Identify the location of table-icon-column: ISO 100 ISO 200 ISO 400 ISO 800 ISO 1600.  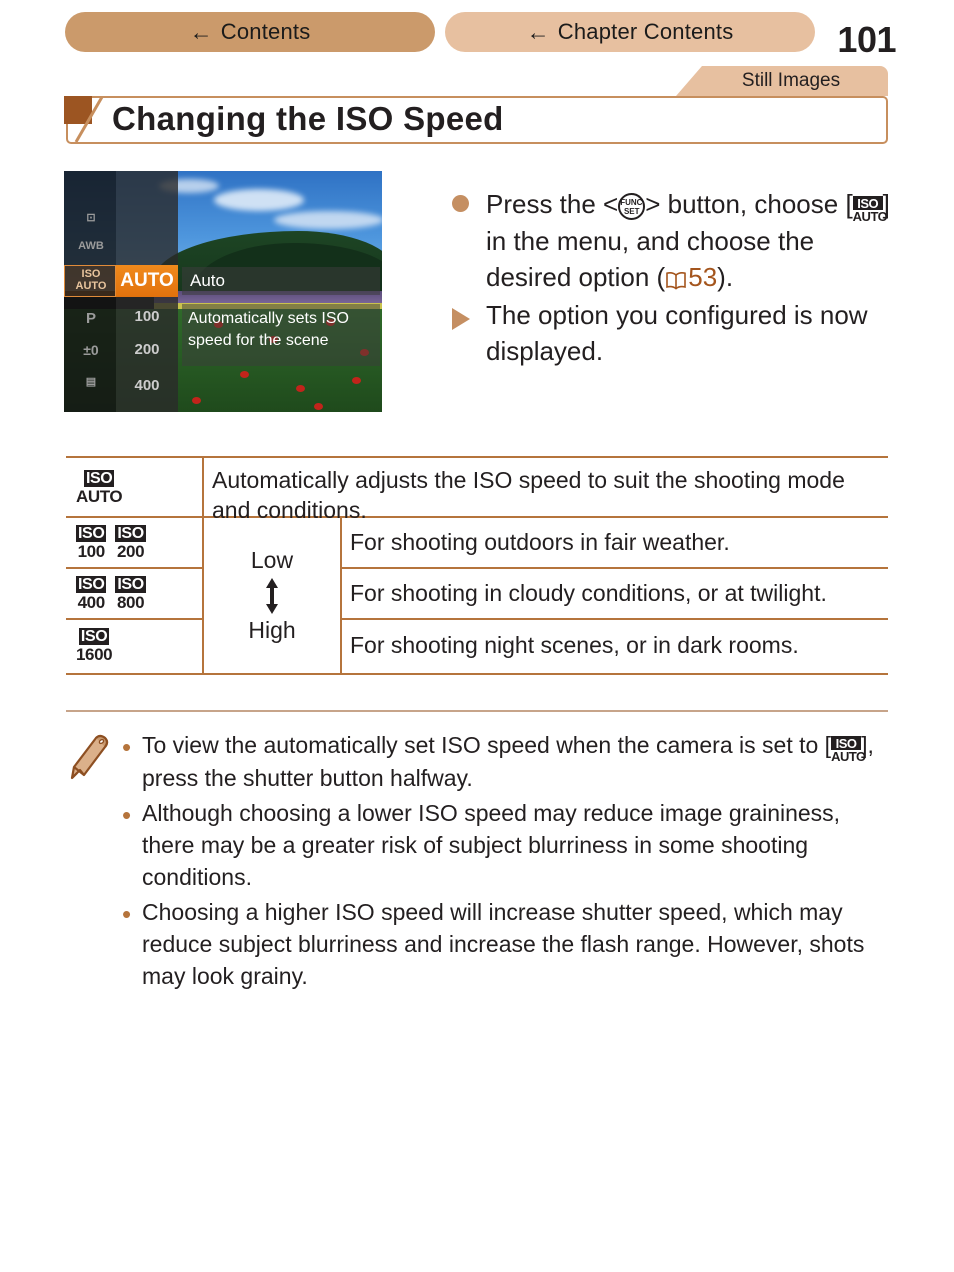
(135, 595).